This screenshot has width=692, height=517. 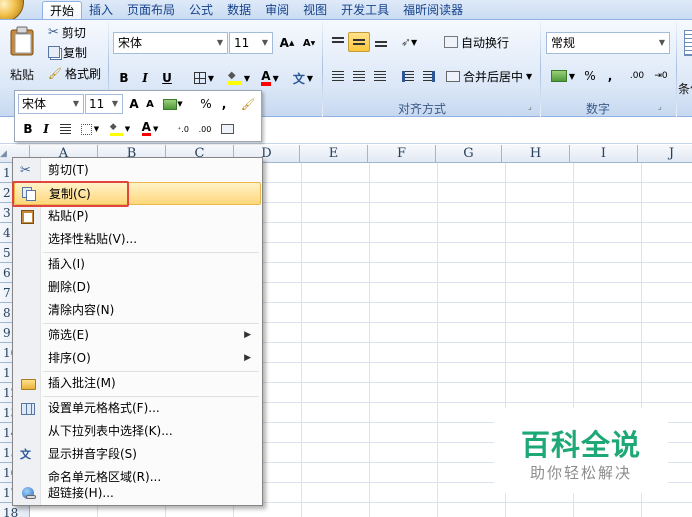 I want to click on decrease-indent-button, so click(x=408, y=76).